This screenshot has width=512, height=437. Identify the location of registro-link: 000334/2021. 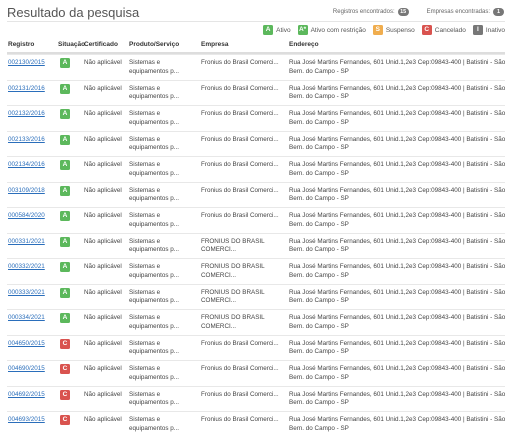
(26, 317).